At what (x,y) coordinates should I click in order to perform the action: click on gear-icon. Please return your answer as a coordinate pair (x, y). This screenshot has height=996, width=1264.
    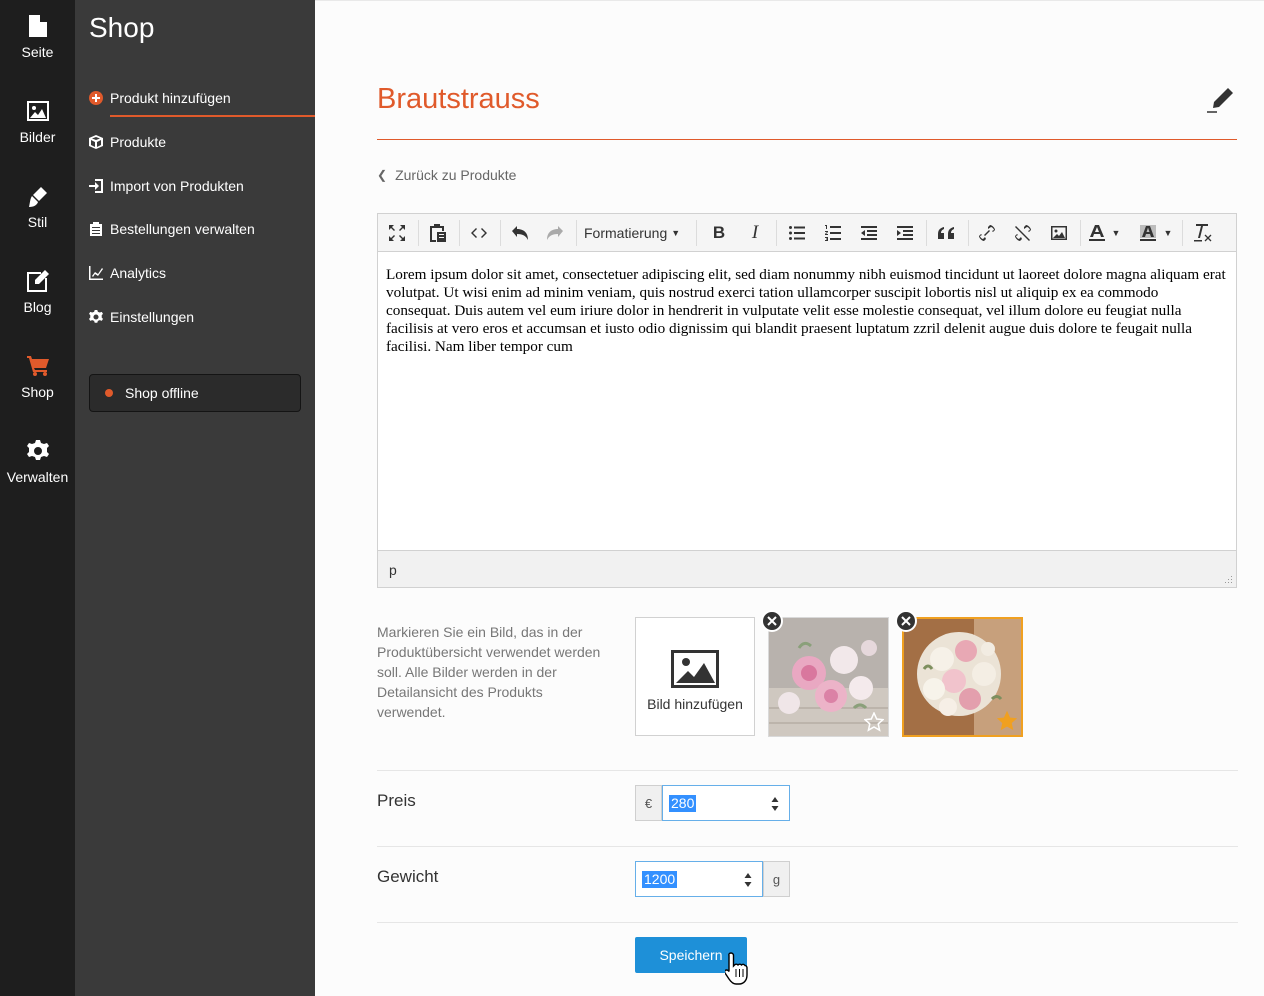
    Looking at the image, I should click on (38, 451).